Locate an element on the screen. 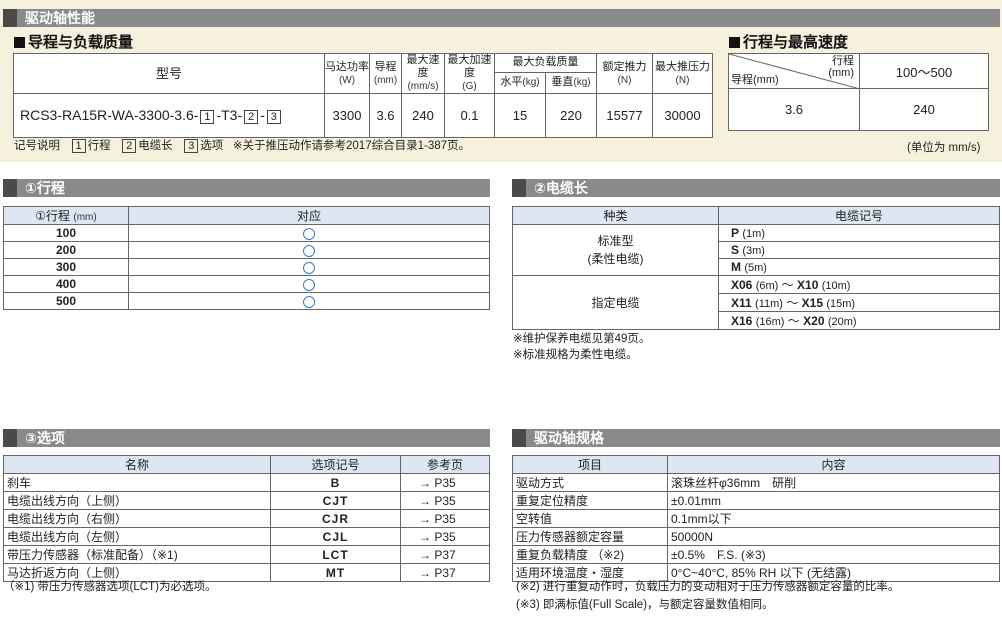 Image resolution: width=1002 pixels, height=621 pixels. option-name: 电缆出线方向（右侧） is located at coordinates (137, 518).